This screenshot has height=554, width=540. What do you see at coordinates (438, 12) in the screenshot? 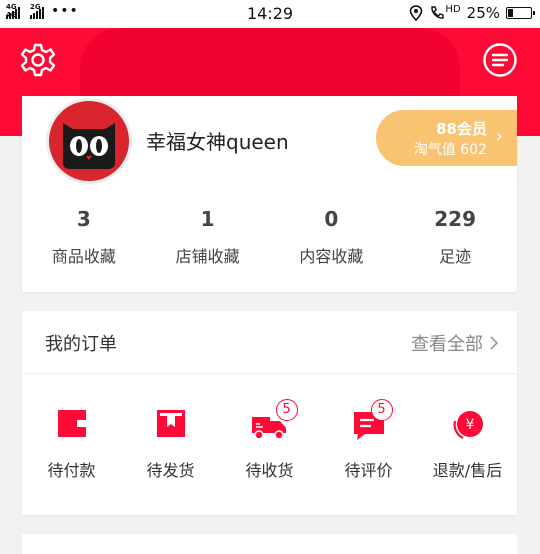
I see `hd-call-icon` at bounding box center [438, 12].